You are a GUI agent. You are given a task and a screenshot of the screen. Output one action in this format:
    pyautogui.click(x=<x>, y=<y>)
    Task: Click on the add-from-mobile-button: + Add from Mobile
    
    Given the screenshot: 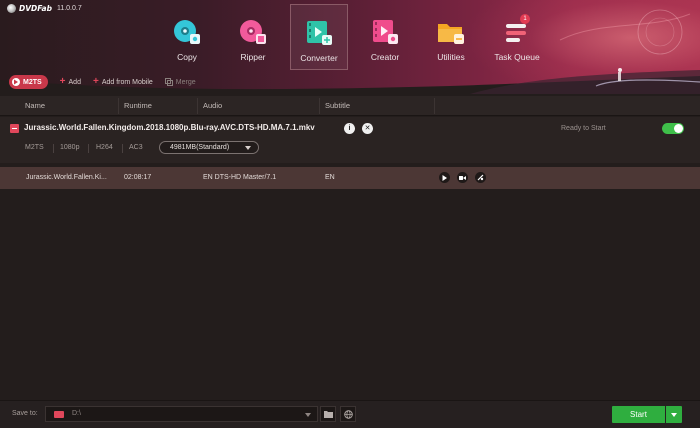 What is the action you would take?
    pyautogui.click(x=122, y=81)
    